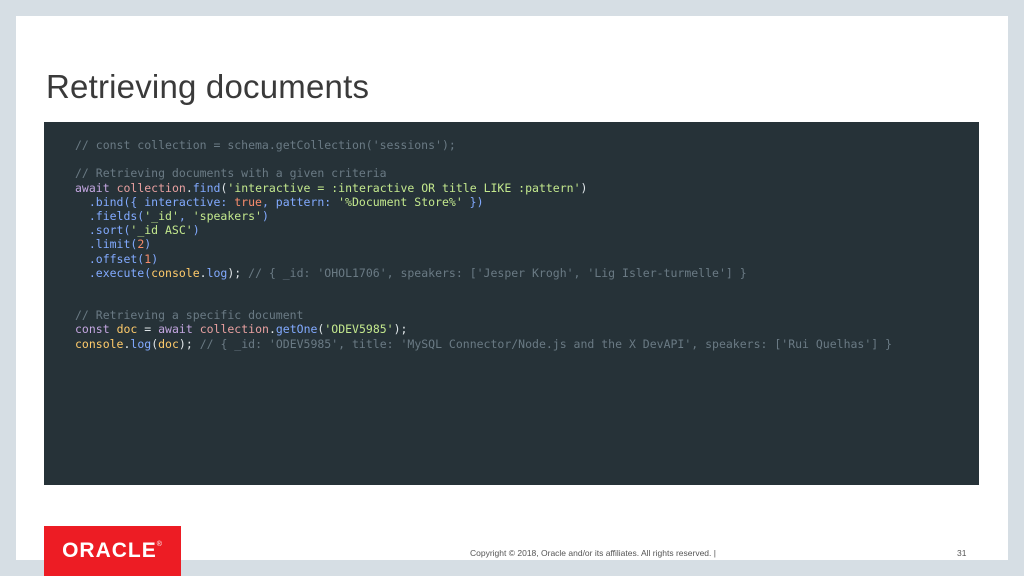 The height and width of the screenshot is (576, 1024). What do you see at coordinates (473, 201) in the screenshot?
I see `code-text: })` at bounding box center [473, 201].